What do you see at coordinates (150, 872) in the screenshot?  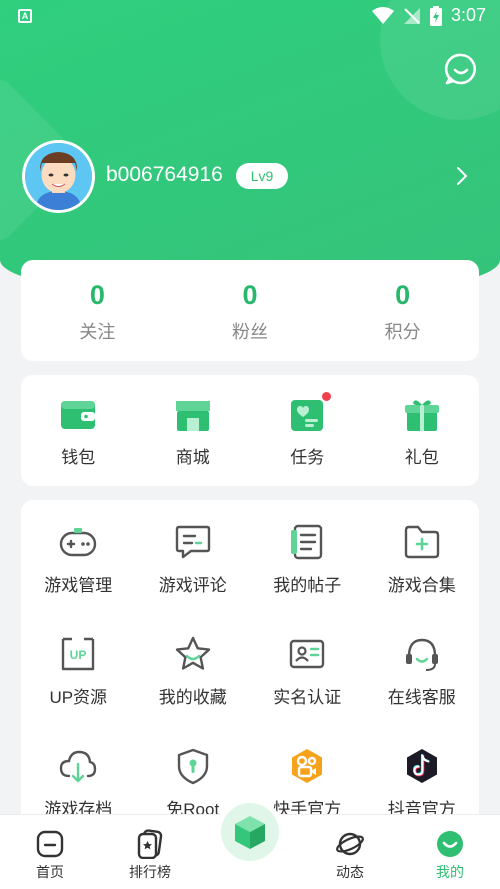 I see `nav-label: 排行榜` at bounding box center [150, 872].